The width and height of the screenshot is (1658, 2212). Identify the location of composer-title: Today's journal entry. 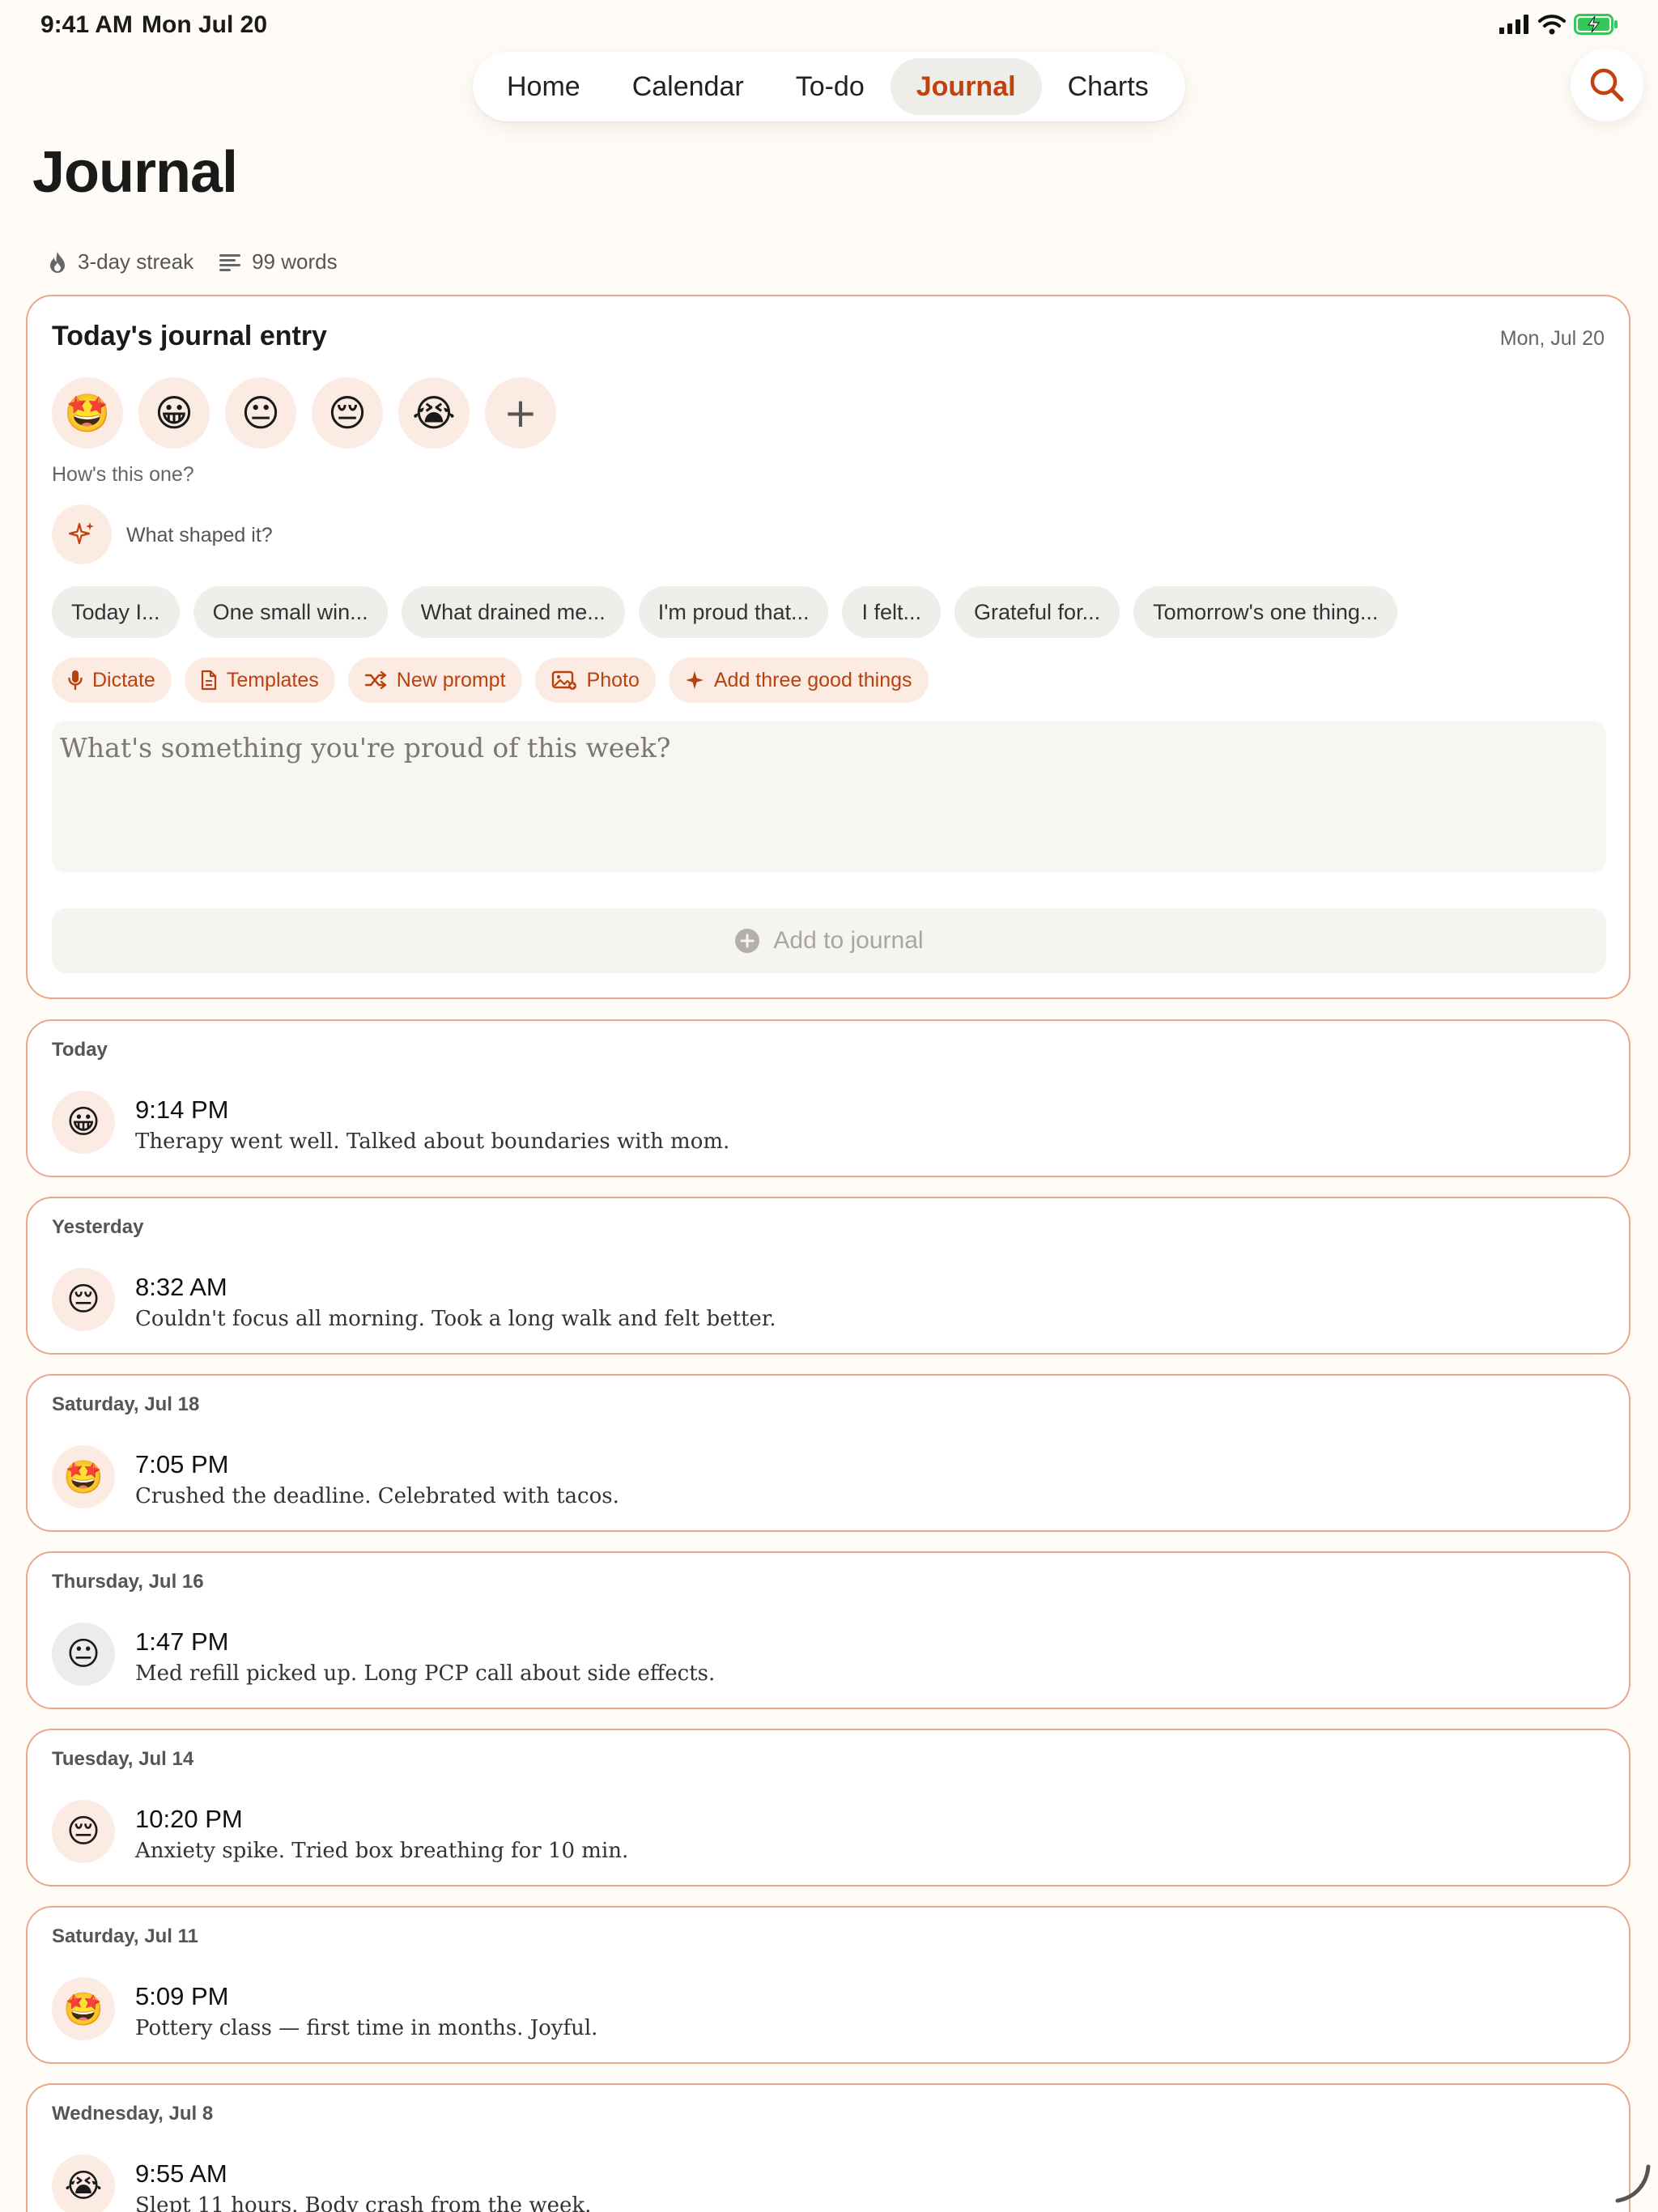
(189, 336).